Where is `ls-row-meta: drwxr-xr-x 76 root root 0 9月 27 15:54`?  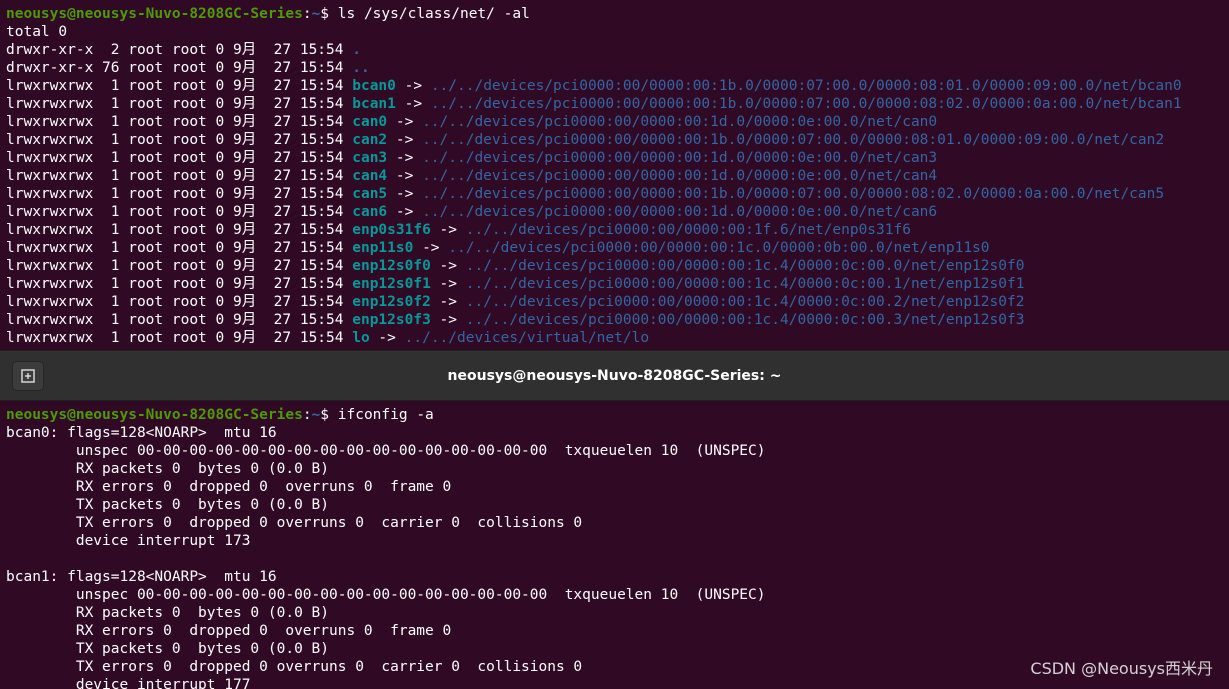 ls-row-meta: drwxr-xr-x 76 root root 0 9月 27 15:54 is located at coordinates (179, 68).